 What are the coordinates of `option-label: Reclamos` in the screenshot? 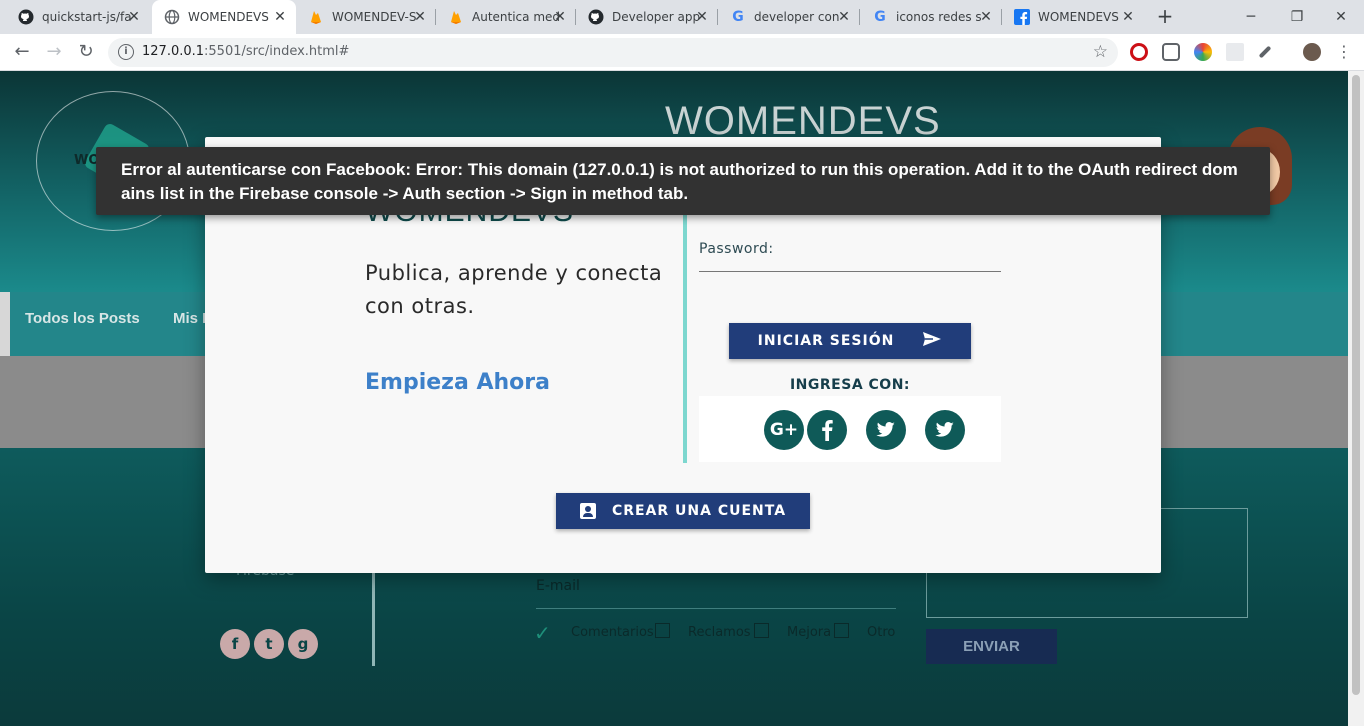 It's located at (719, 632).